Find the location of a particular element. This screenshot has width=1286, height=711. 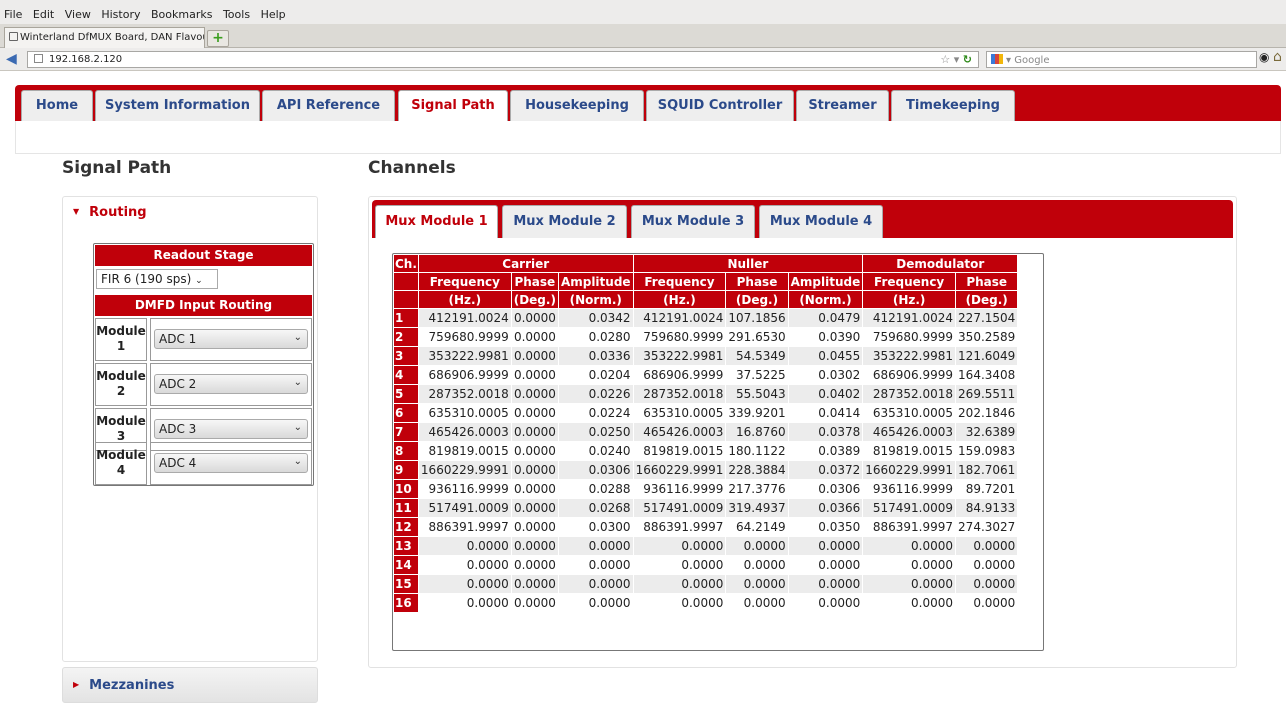

readout-stage-select: FIR 6 (190 sps) ⌄ is located at coordinates (157, 279).